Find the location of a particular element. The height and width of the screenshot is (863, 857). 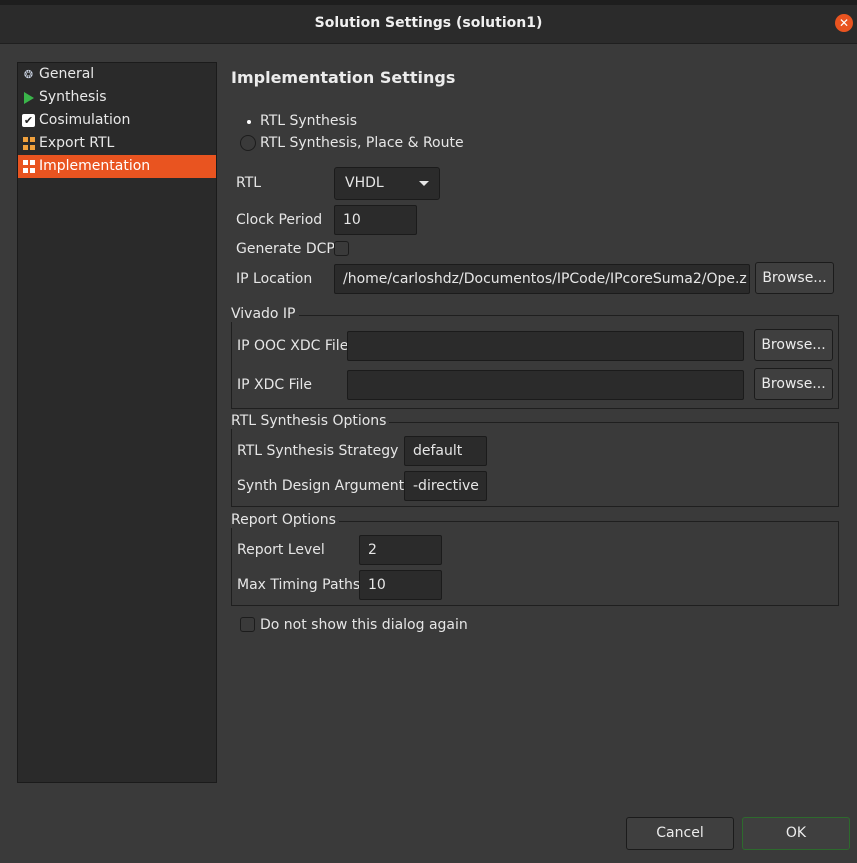

window-title: Solution Settings (solution1) is located at coordinates (428, 23).